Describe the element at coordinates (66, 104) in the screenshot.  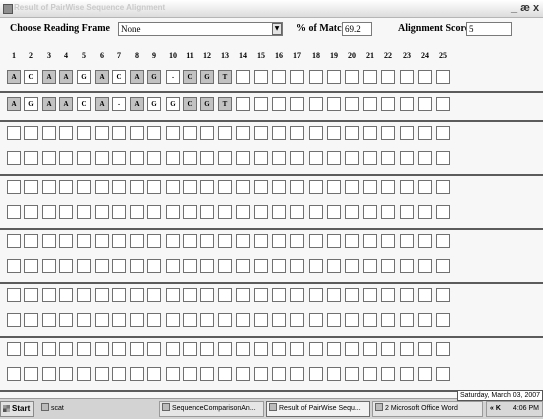
I see `sequence2-base-cell: A` at that location.